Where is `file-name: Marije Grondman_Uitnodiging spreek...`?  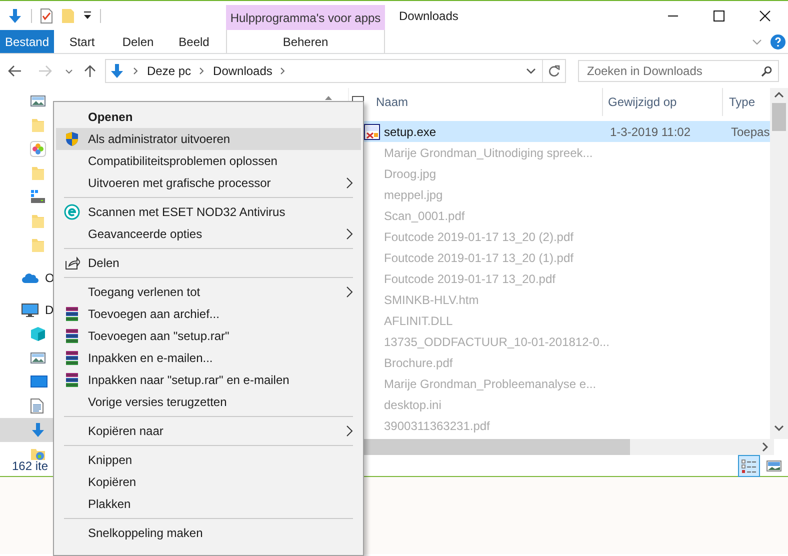
file-name: Marije Grondman_Uitnodiging spreek... is located at coordinates (488, 153).